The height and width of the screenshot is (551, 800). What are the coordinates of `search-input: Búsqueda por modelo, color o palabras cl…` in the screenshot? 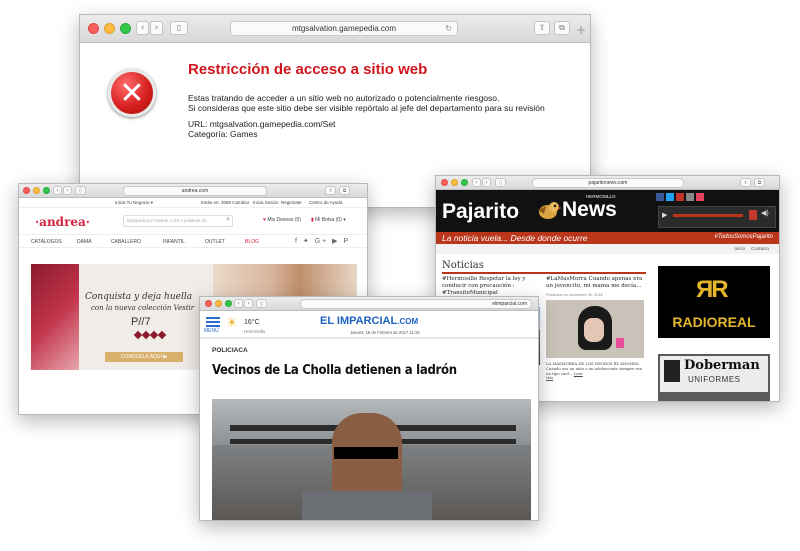 It's located at (178, 221).